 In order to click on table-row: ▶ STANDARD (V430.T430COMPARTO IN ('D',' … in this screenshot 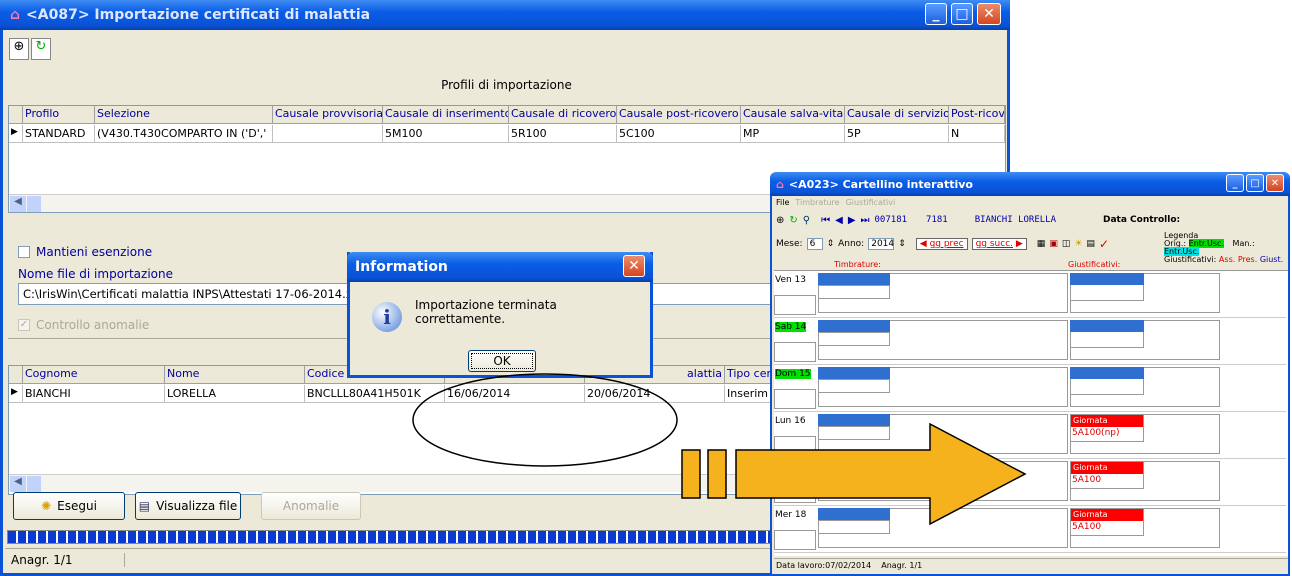, I will do `click(507, 134)`.